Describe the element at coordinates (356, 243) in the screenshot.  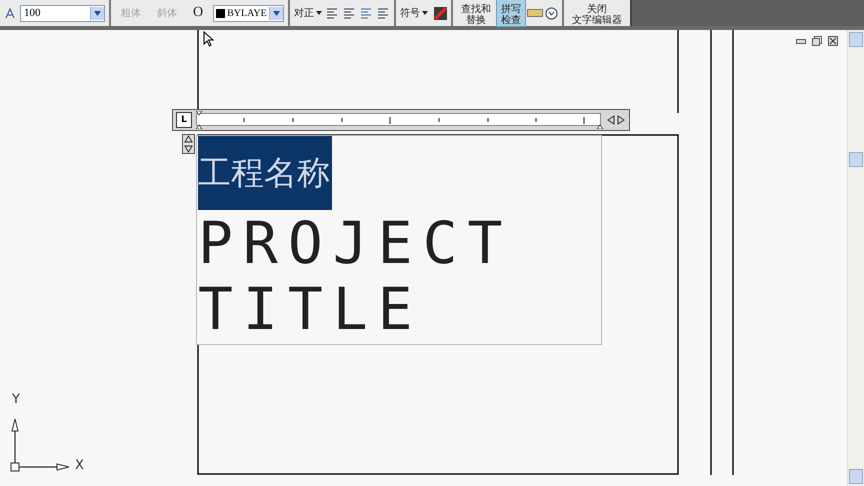
I see `mtext-line: PROJECT` at that location.